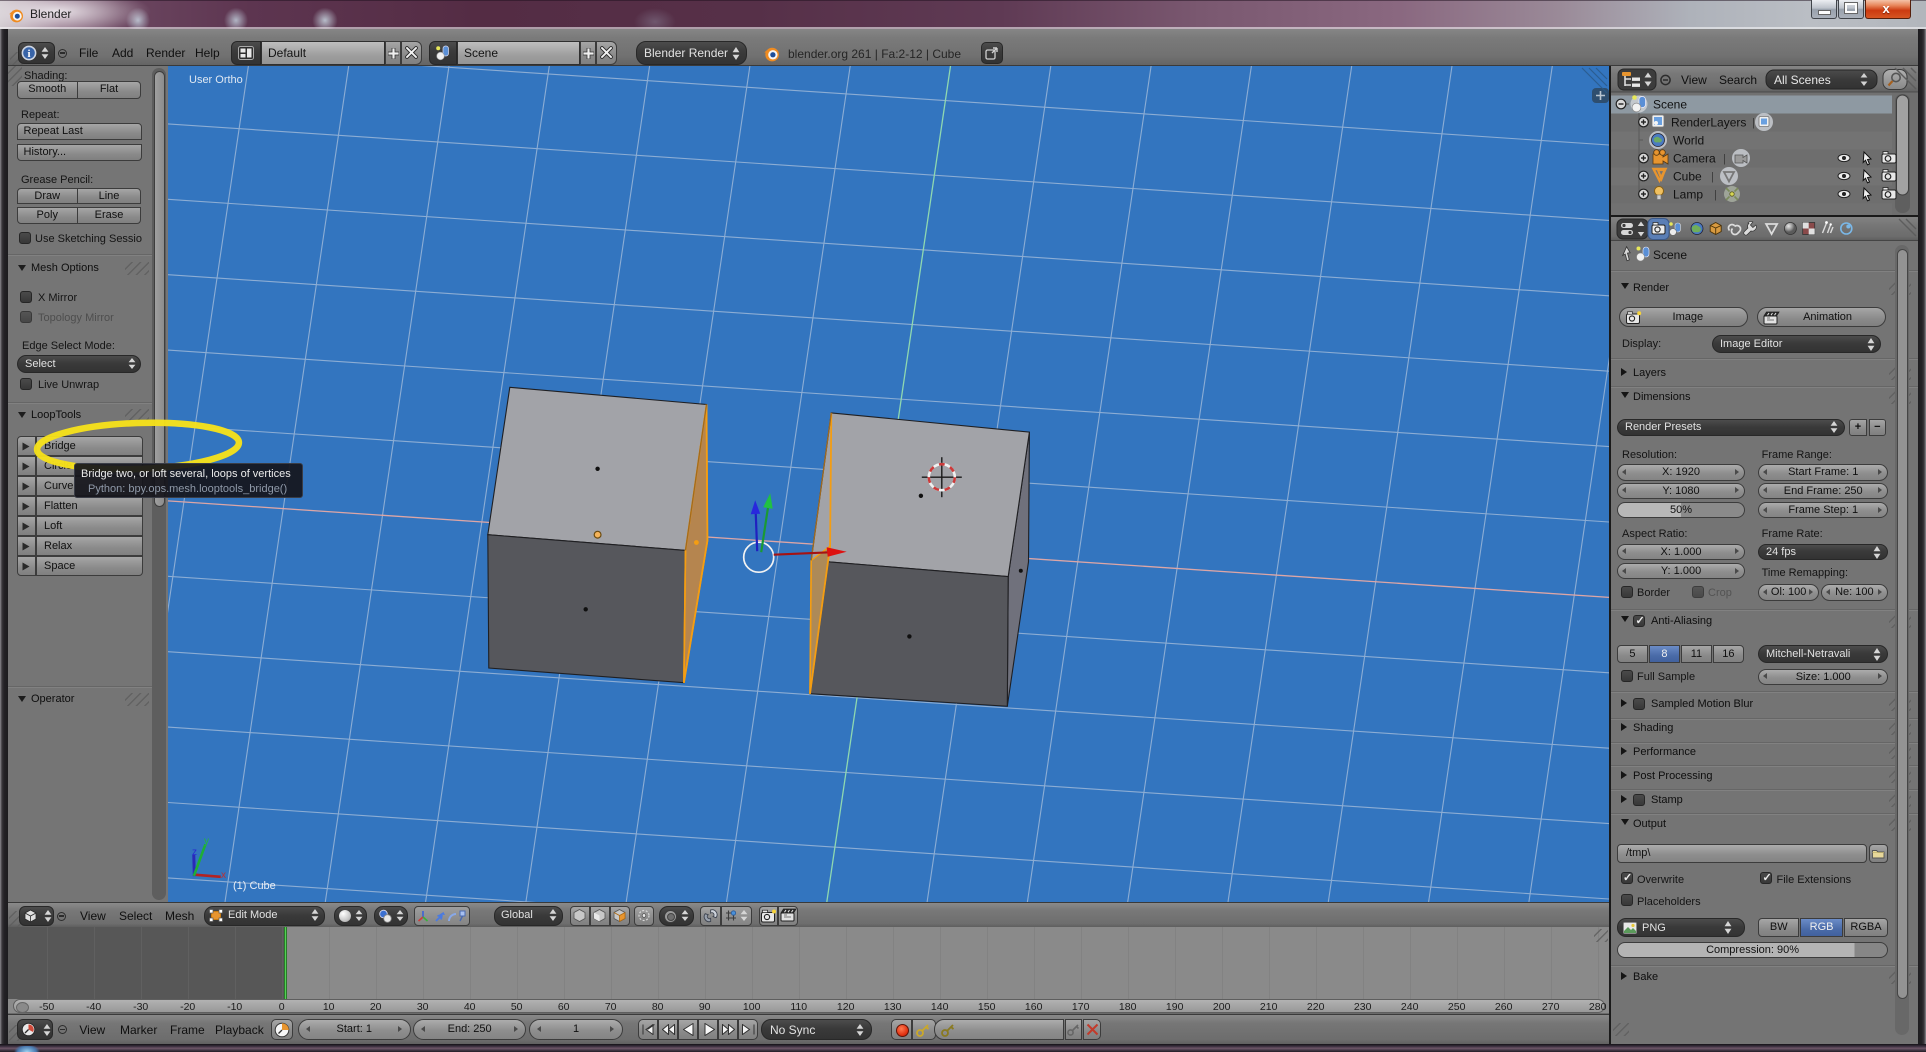  What do you see at coordinates (1802, 80) in the screenshot?
I see `svg-text: All Scenes` at bounding box center [1802, 80].